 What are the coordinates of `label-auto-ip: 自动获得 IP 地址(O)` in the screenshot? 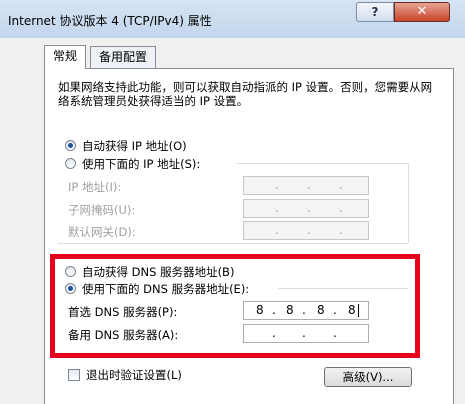 It's located at (134, 146).